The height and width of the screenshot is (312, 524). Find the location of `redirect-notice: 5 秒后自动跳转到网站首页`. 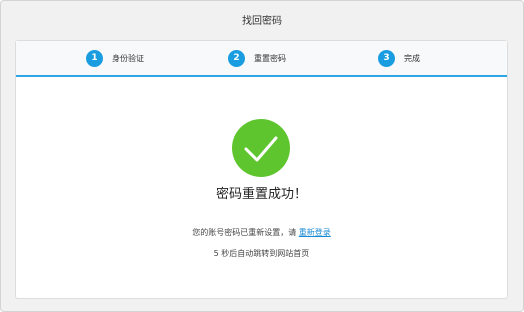

redirect-notice: 5 秒后自动跳转到网站首页 is located at coordinates (261, 253).